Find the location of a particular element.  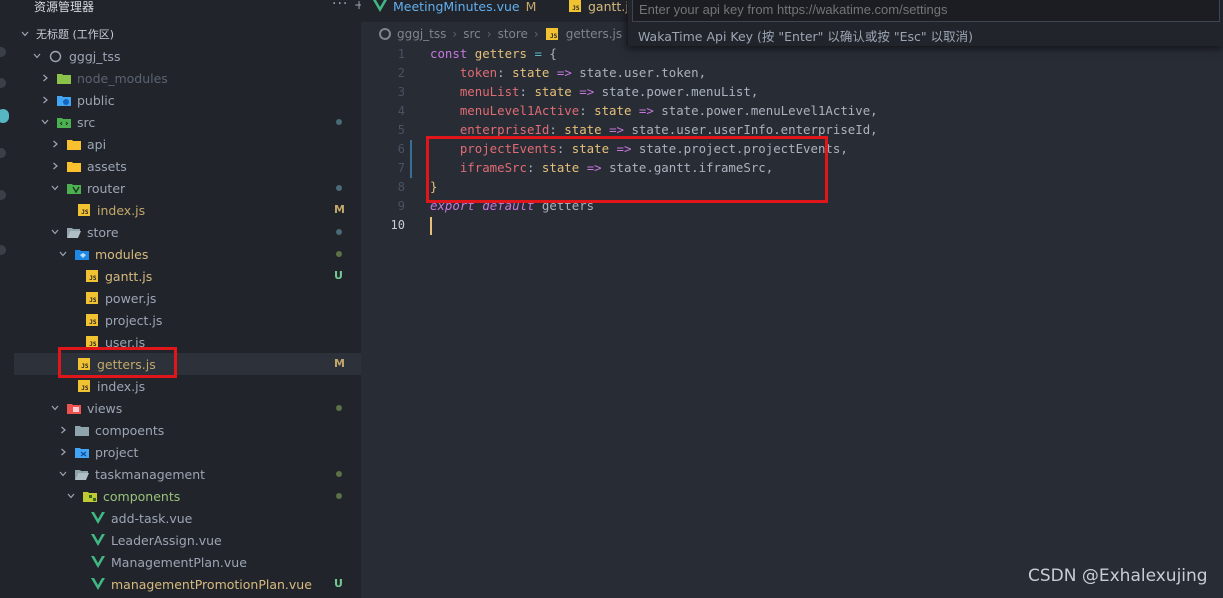

source-control-badge-icon is located at coordinates (4, 116).